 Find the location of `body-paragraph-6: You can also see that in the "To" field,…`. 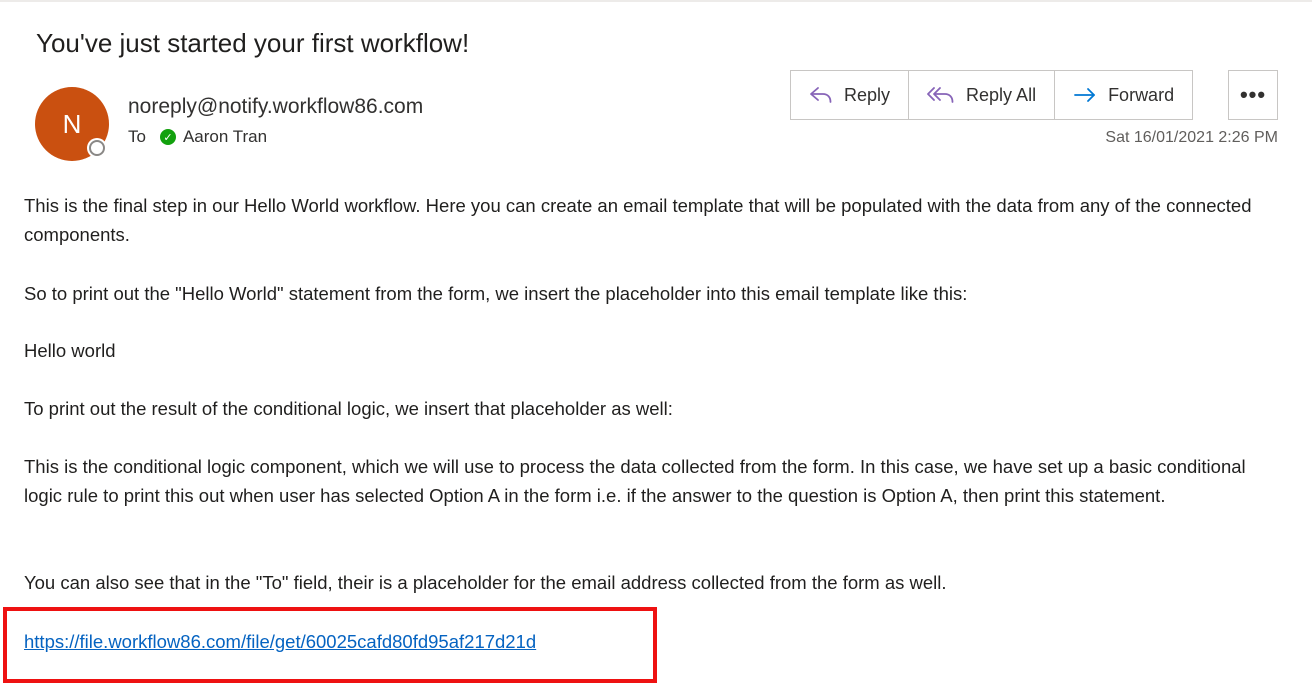

body-paragraph-6: You can also see that in the "To" field,… is located at coordinates (485, 582).